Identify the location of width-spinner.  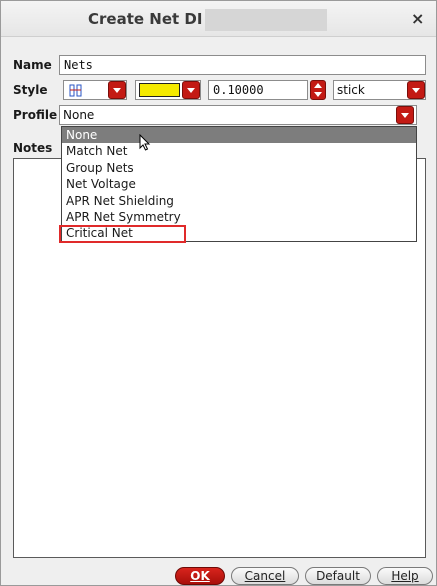
(318, 90).